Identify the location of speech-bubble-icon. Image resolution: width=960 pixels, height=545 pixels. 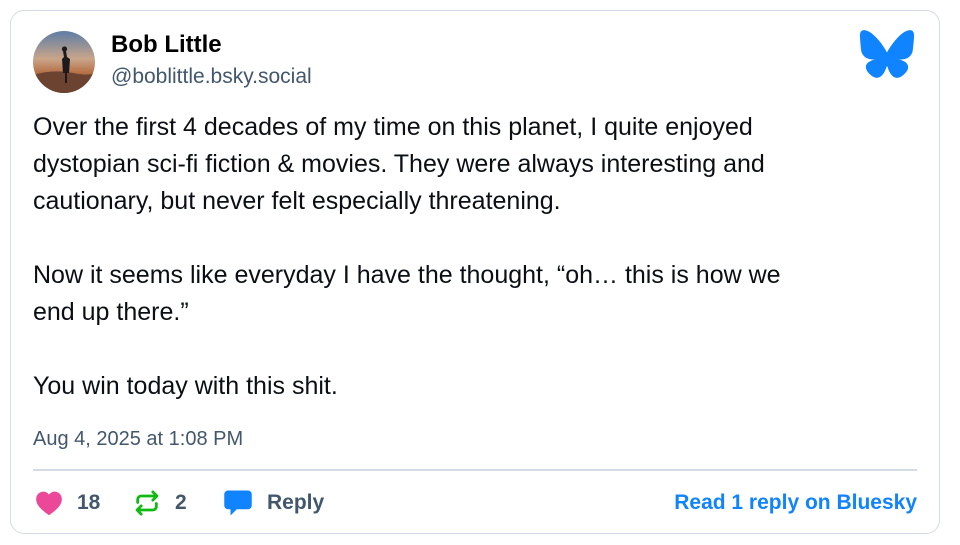
(238, 503).